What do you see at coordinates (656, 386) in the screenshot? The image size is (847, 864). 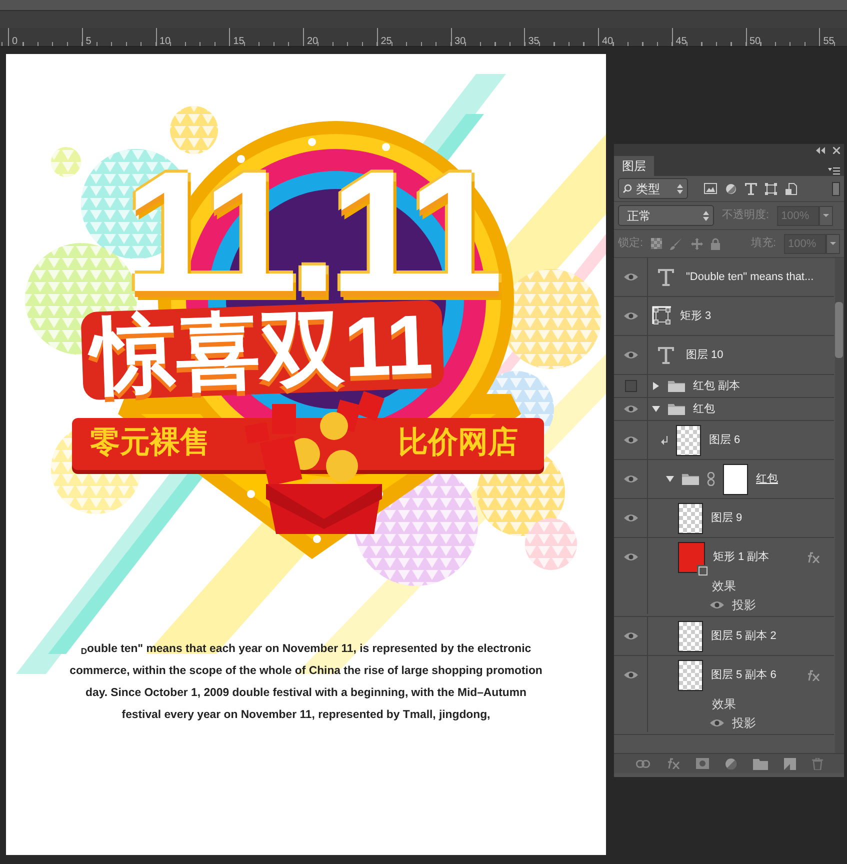 I see `expand-triangle-icon` at bounding box center [656, 386].